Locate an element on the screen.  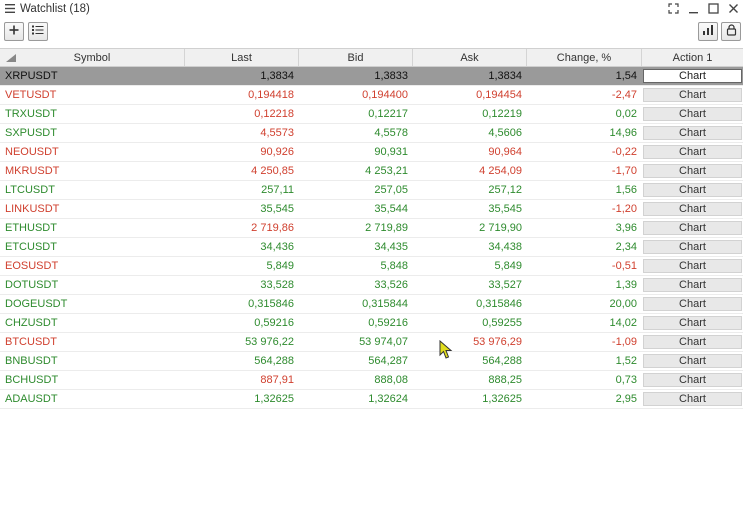
bid-price-cell: 4,5578 is located at coordinates (391, 133).